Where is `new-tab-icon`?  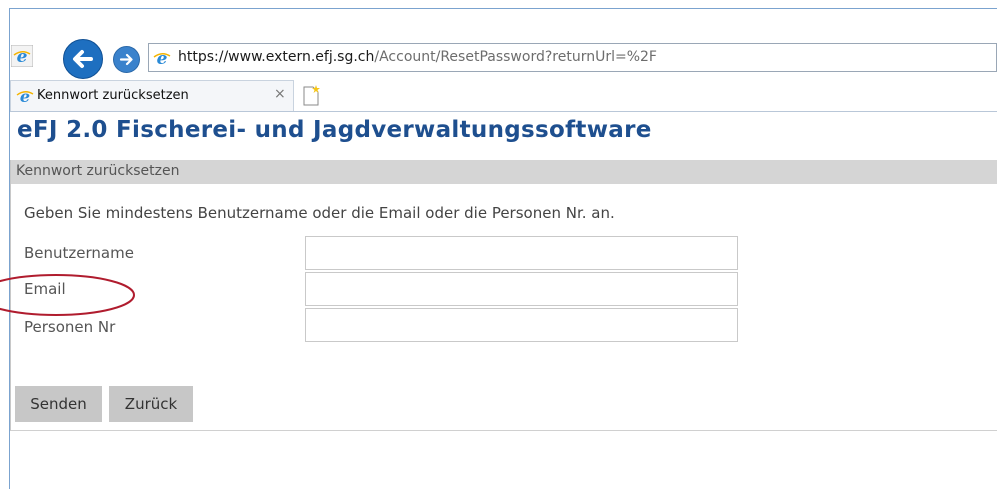
new-tab-icon is located at coordinates (311, 95).